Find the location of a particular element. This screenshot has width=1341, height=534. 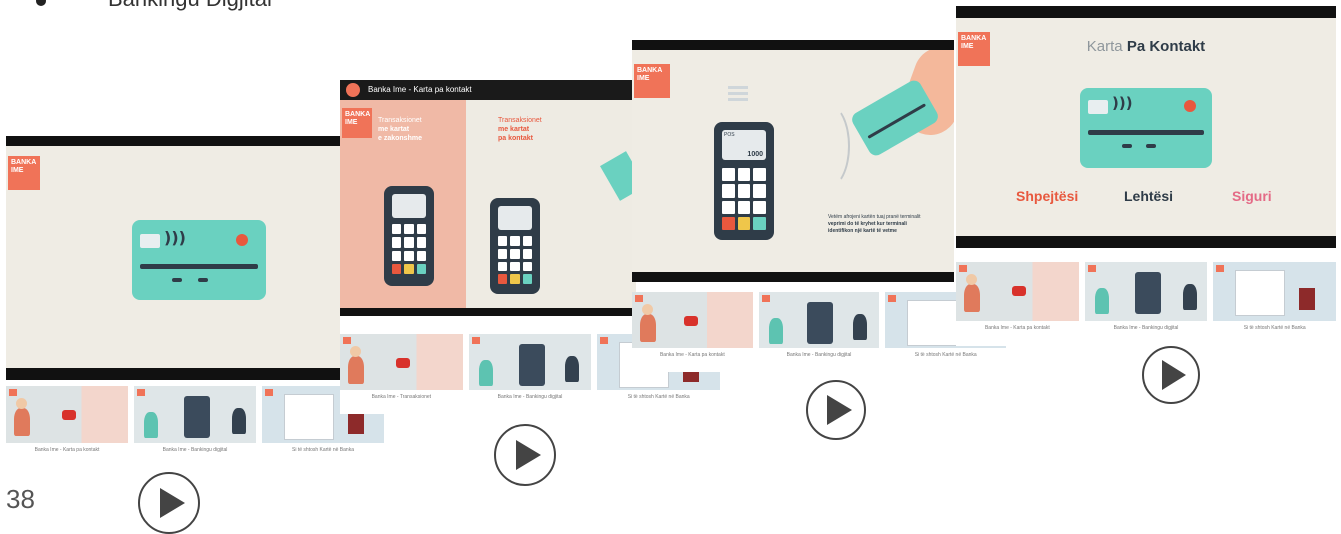

video-headline: Karta Pa Kontakt is located at coordinates (1146, 46).